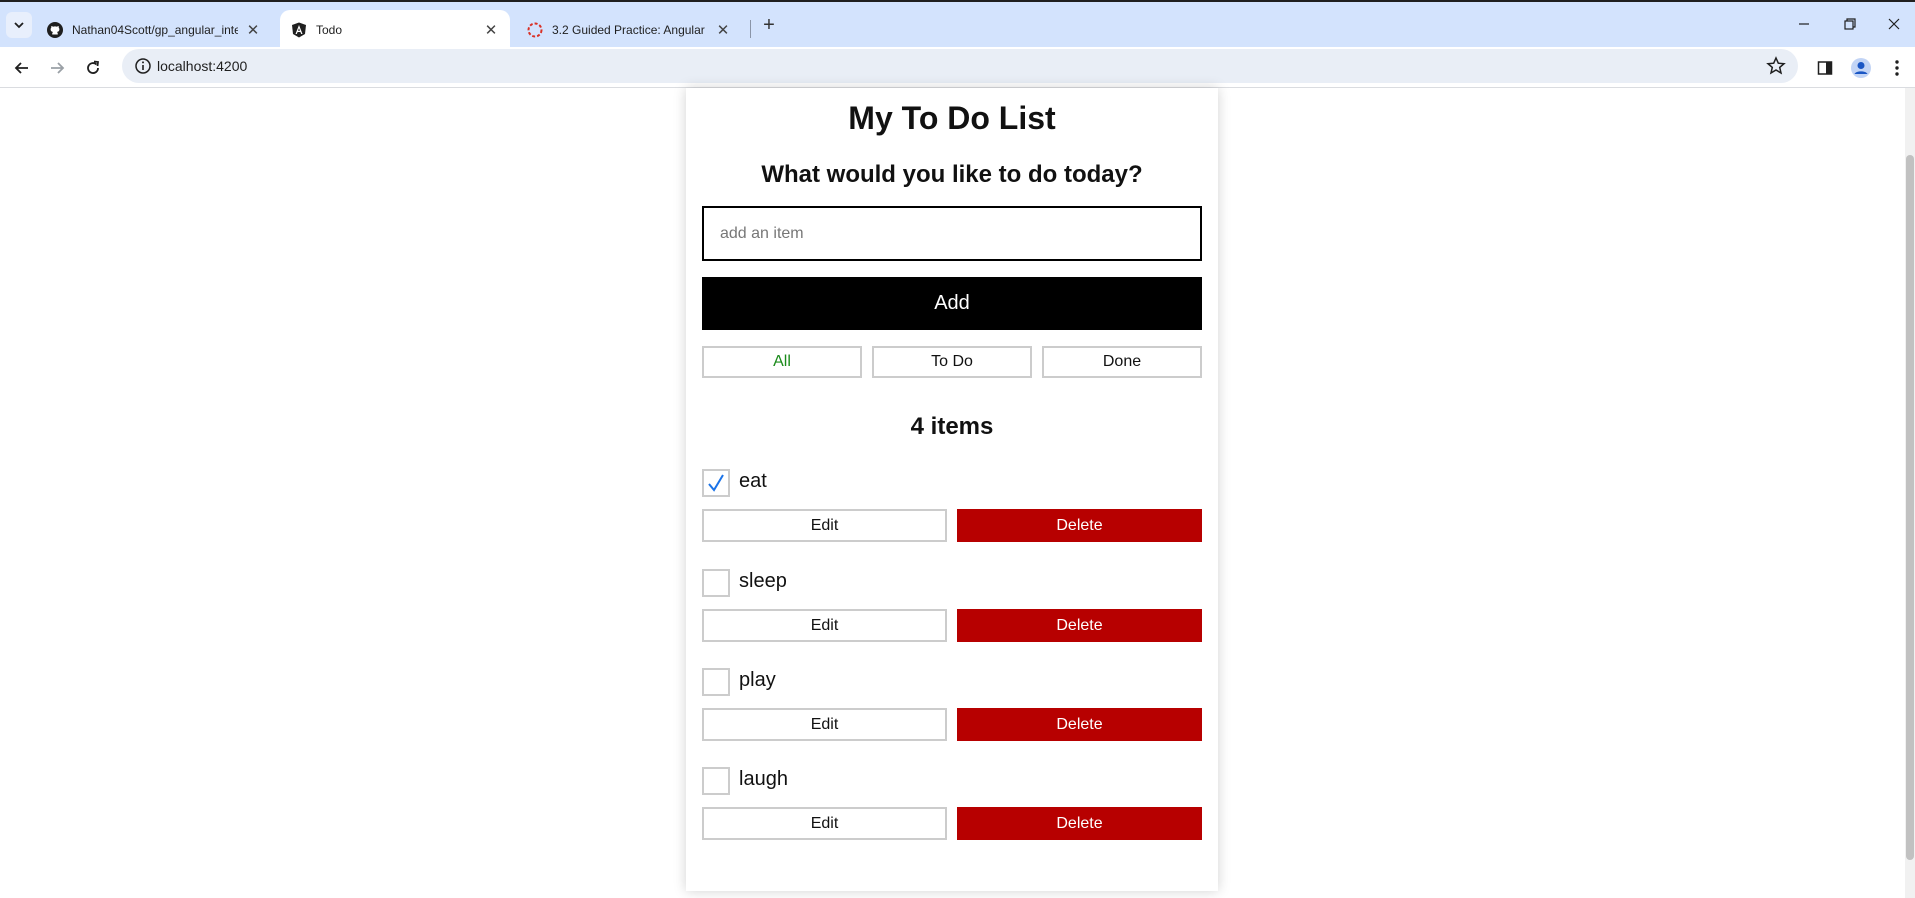 Image resolution: width=1915 pixels, height=898 pixels. I want to click on list-item: play Edit Delete, so click(952, 708).